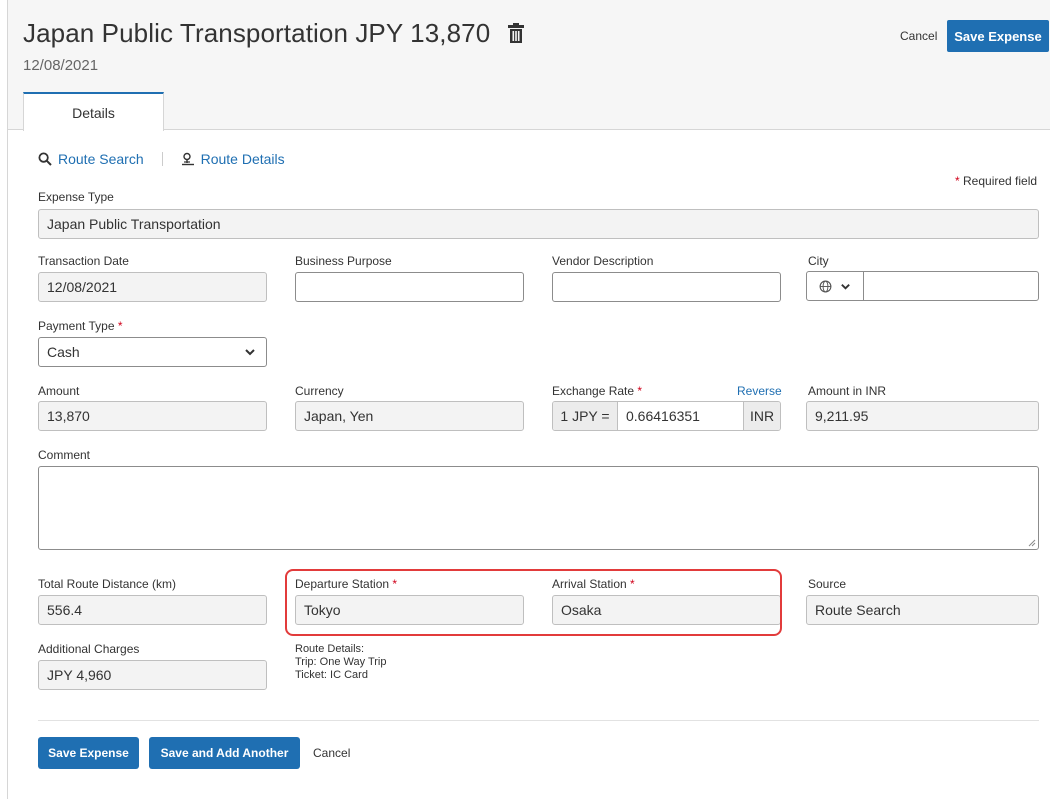 The image size is (1050, 799). What do you see at coordinates (330, 649) in the screenshot?
I see `route-details-heading: Route Details:` at bounding box center [330, 649].